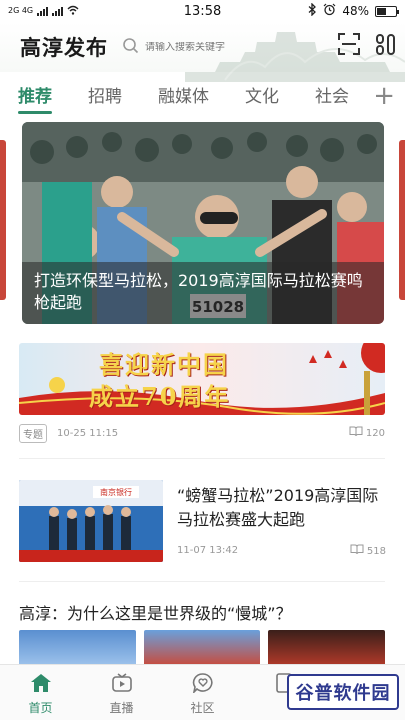 The image size is (405, 720). I want to click on nav-home-label: 首页, so click(40, 708).